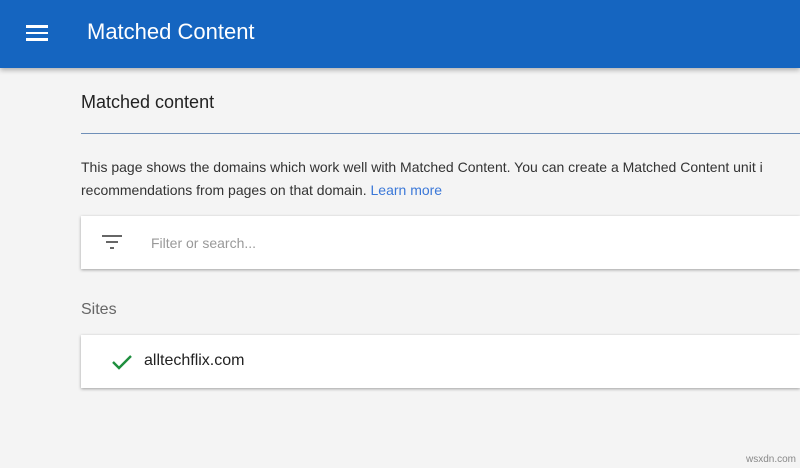 This screenshot has width=800, height=468. What do you see at coordinates (148, 102) in the screenshot?
I see `page-title: Matched content` at bounding box center [148, 102].